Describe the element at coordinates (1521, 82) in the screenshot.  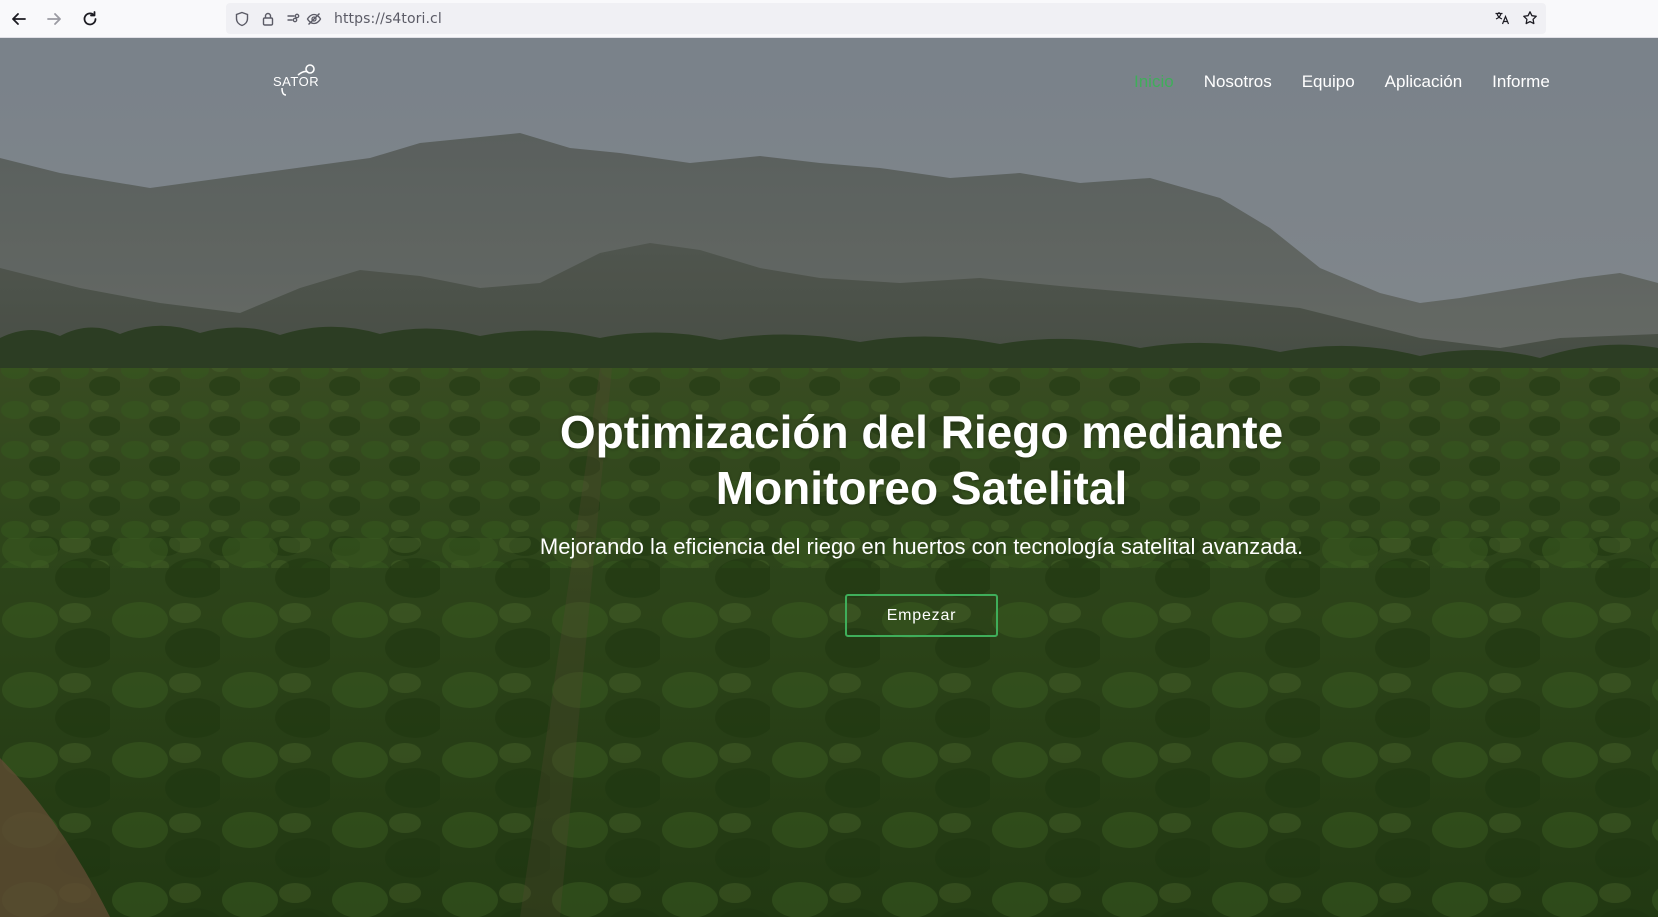
I see `nav-link-informe: Informe` at that location.